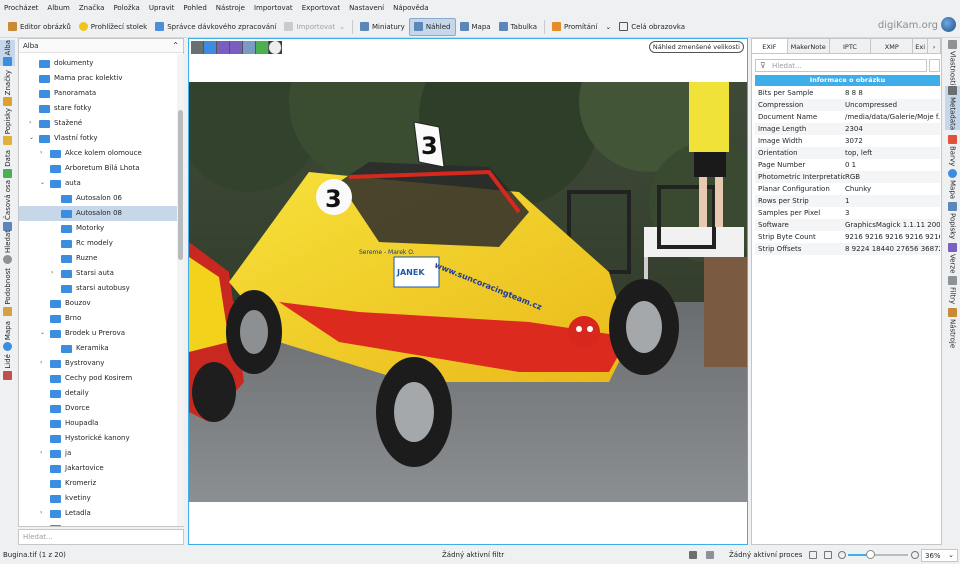  Describe the element at coordinates (581, 27) in the screenshot. I see `slideshow-button: Promítání ⌄` at that location.